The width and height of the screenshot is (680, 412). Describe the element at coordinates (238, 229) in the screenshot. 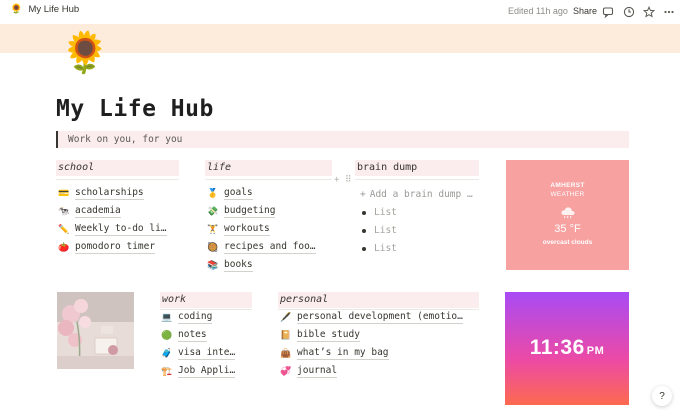

I see `life-link-workouts: 🏋️ workouts` at that location.